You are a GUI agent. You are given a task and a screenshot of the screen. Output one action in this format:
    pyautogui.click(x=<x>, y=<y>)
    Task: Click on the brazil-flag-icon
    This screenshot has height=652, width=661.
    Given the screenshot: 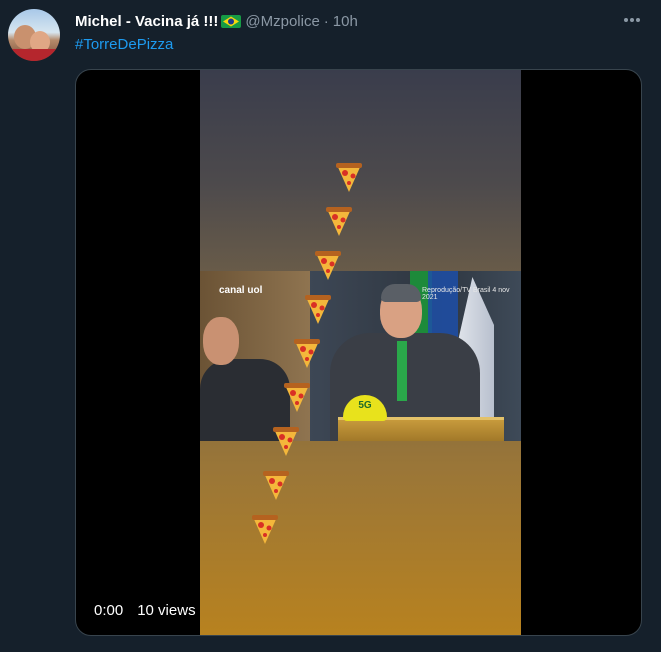 What is the action you would take?
    pyautogui.click(x=231, y=21)
    